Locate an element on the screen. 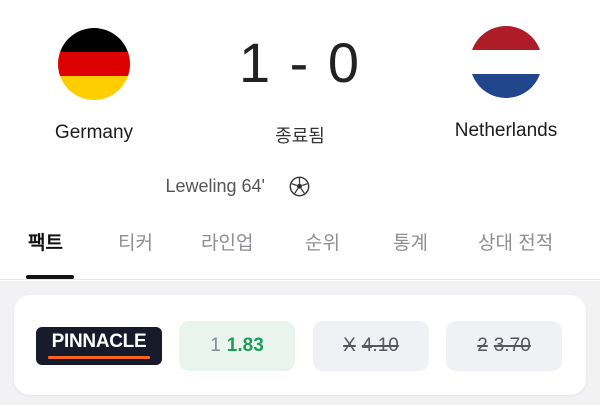 The height and width of the screenshot is (405, 600). germany-flag-icon is located at coordinates (94, 64).